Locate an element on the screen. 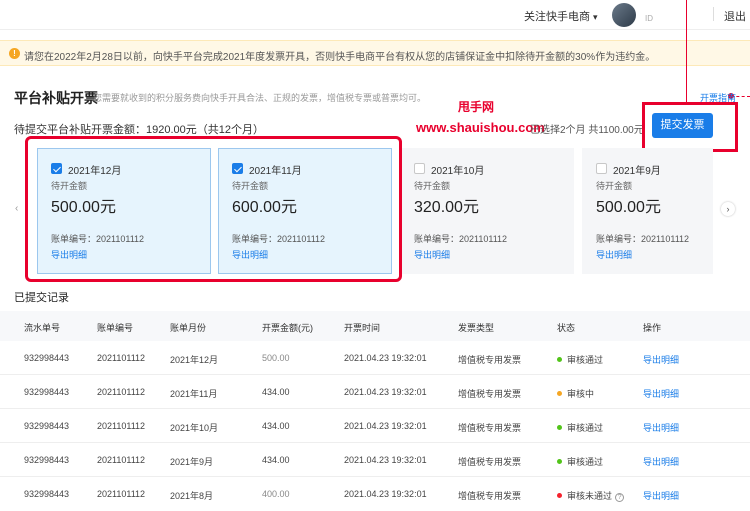  pending-amount-text: 待提交平台补贴开票金额：1920.00元（共12个月） is located at coordinates (139, 130).